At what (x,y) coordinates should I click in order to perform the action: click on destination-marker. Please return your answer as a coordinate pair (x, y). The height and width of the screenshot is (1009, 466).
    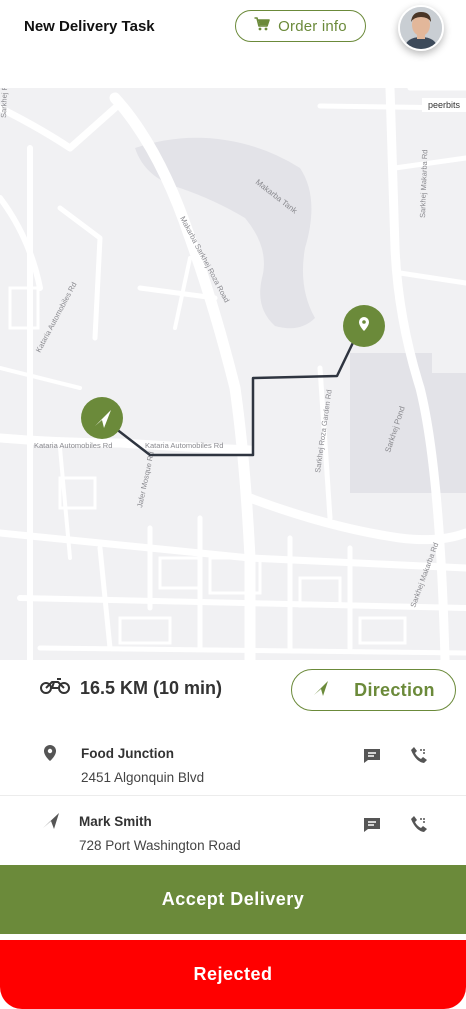
    Looking at the image, I should click on (364, 326).